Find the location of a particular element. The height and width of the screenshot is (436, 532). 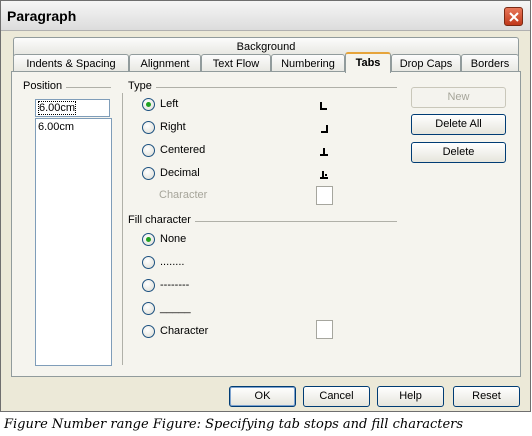

group-divider is located at coordinates (122, 229).